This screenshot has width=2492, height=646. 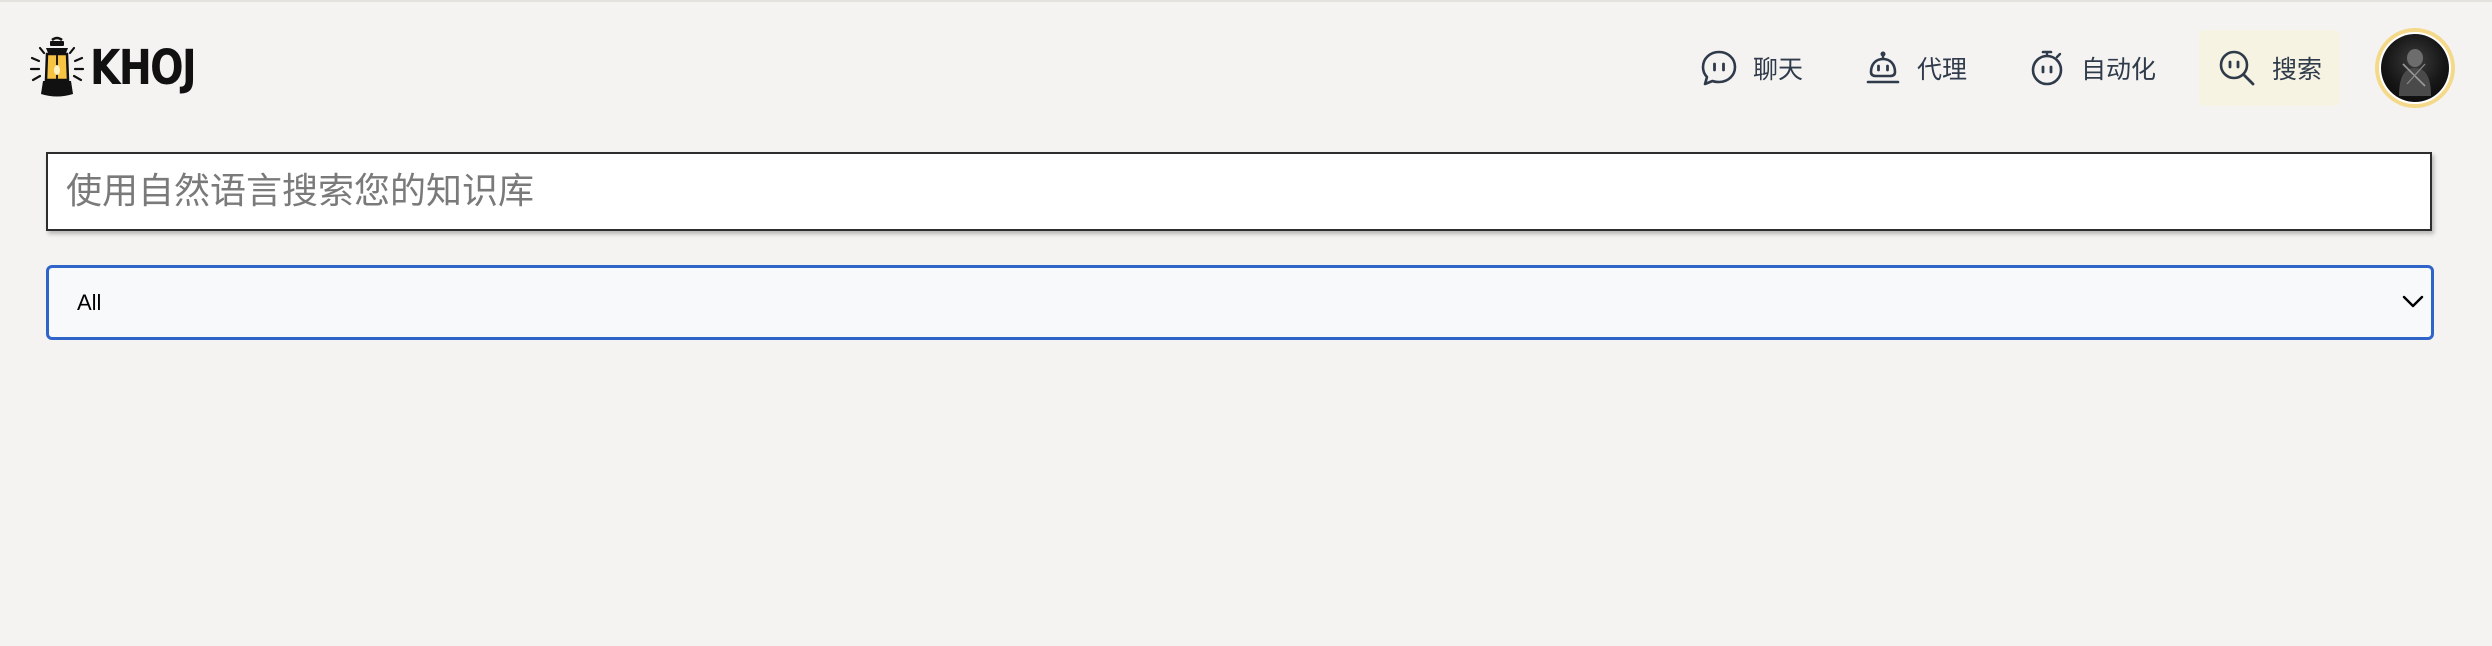 What do you see at coordinates (2269, 68) in the screenshot?
I see `nav-item-search: 搜索` at bounding box center [2269, 68].